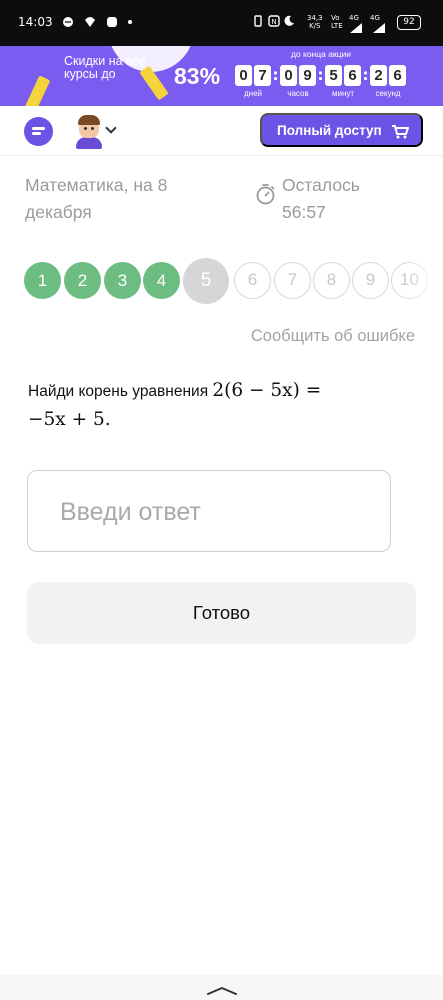 Image resolution: width=443 pixels, height=1000 pixels. I want to click on full-access-button: Полный доступ, so click(341, 130).